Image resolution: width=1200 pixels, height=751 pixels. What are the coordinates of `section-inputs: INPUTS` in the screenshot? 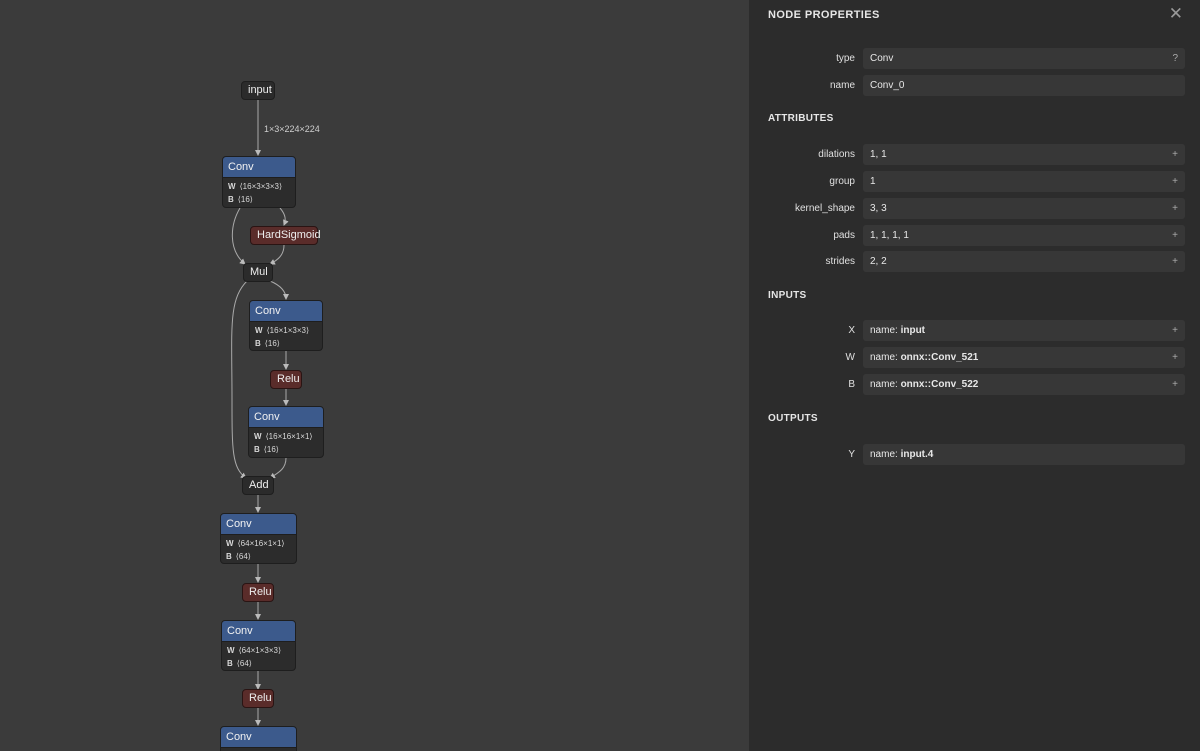 It's located at (787, 295).